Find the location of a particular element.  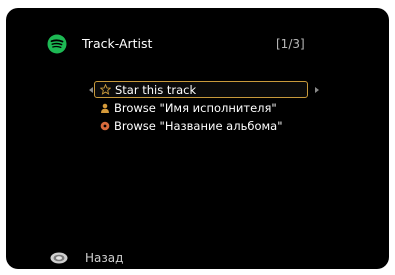

page-indicator: [1/3] is located at coordinates (290, 44).